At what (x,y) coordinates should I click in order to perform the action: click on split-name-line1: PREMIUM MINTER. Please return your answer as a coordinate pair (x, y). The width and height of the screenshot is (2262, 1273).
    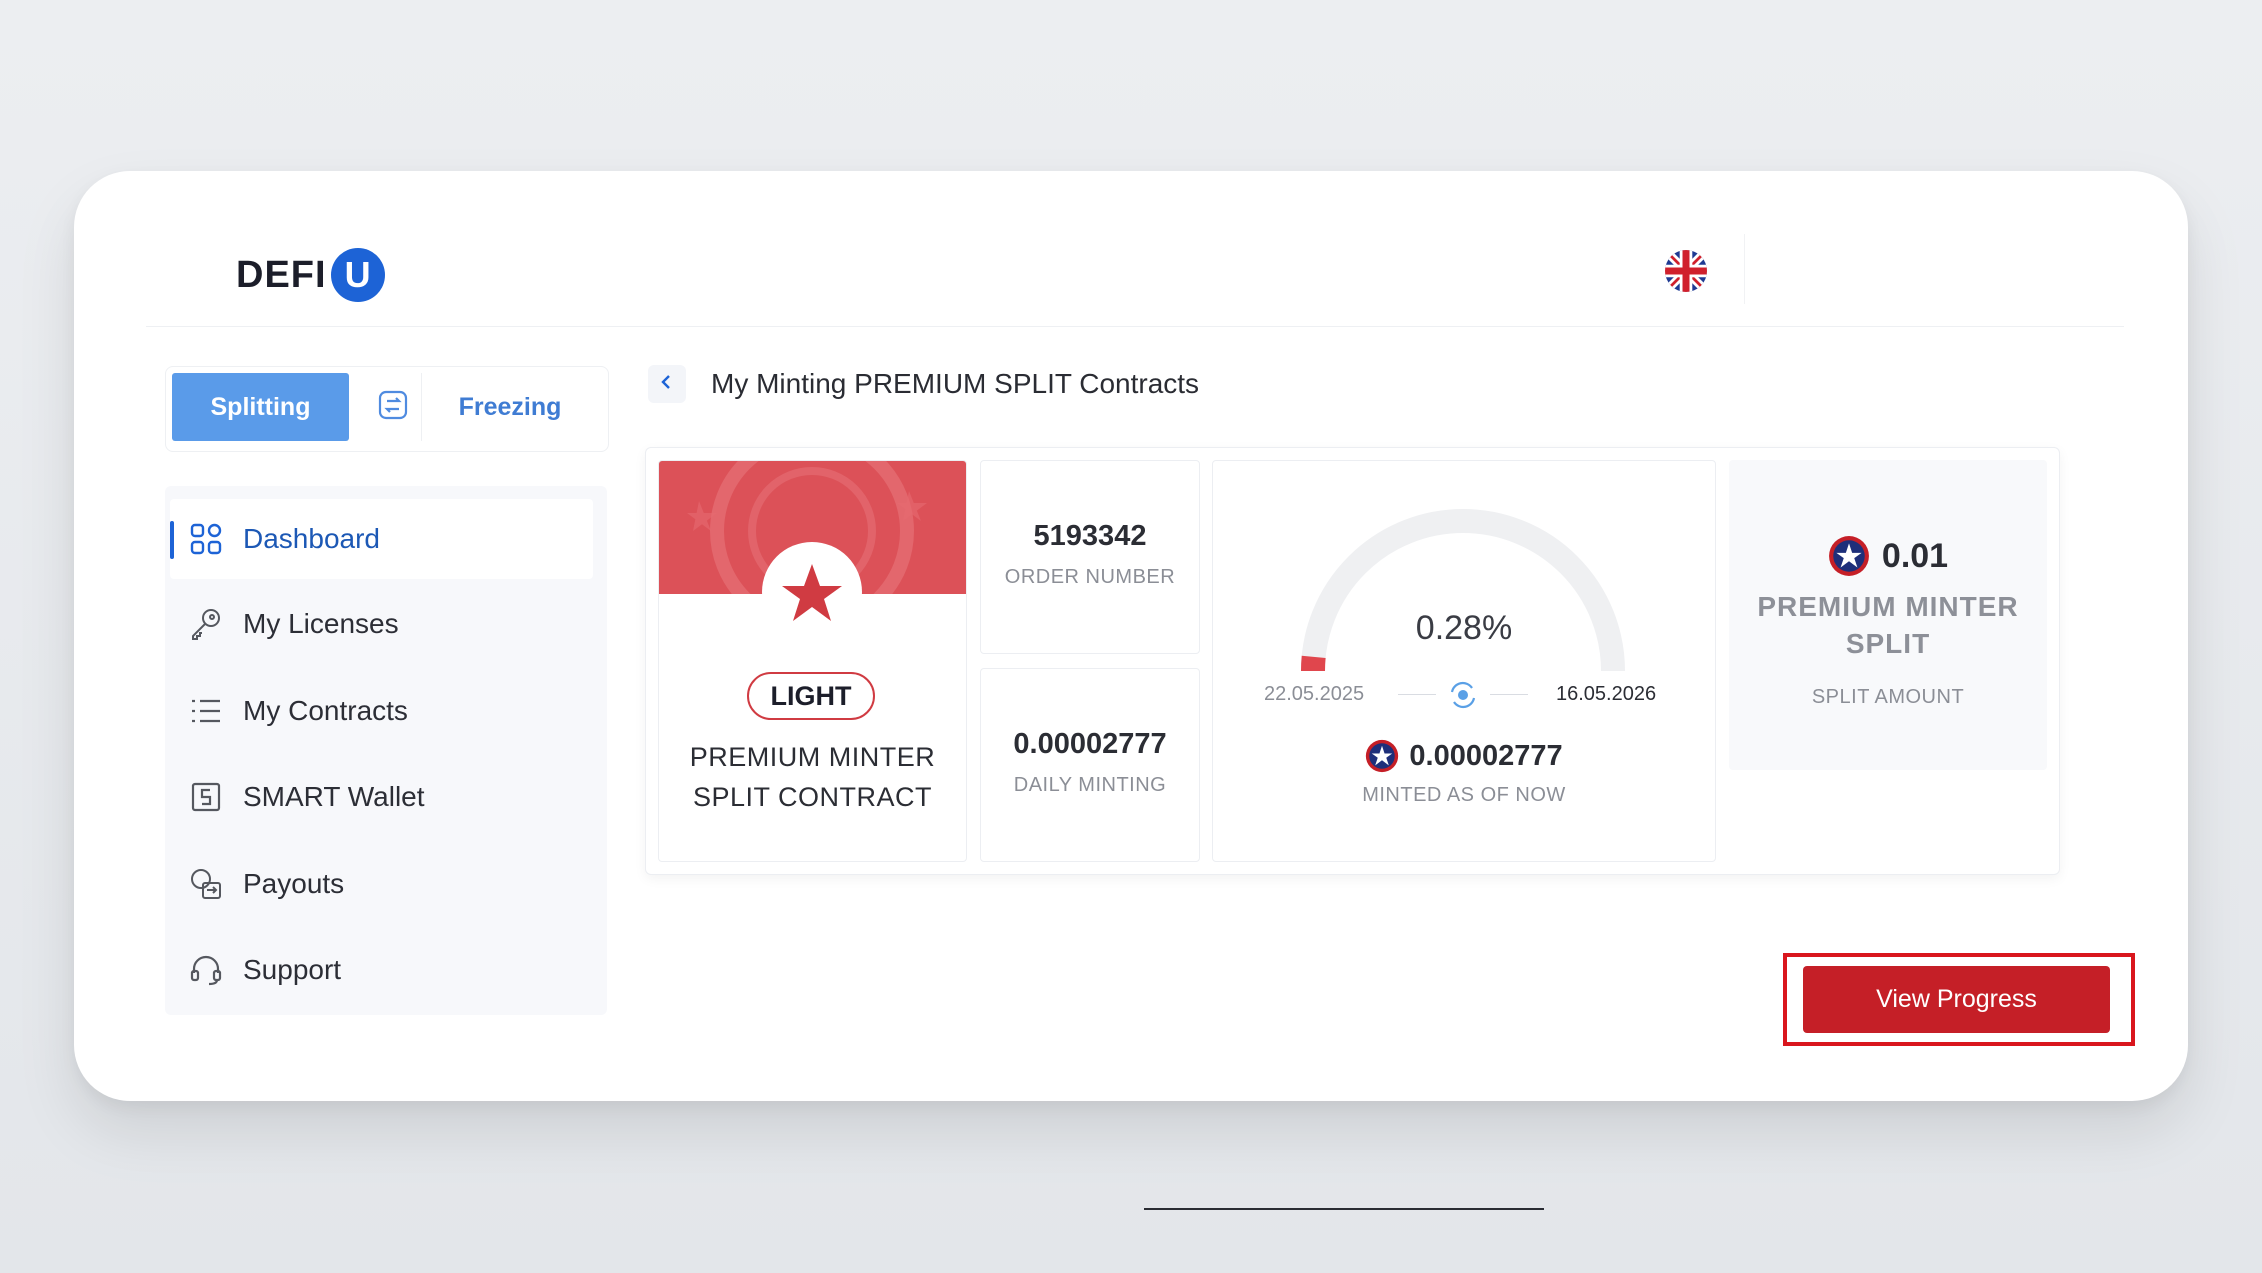
    Looking at the image, I should click on (1888, 606).